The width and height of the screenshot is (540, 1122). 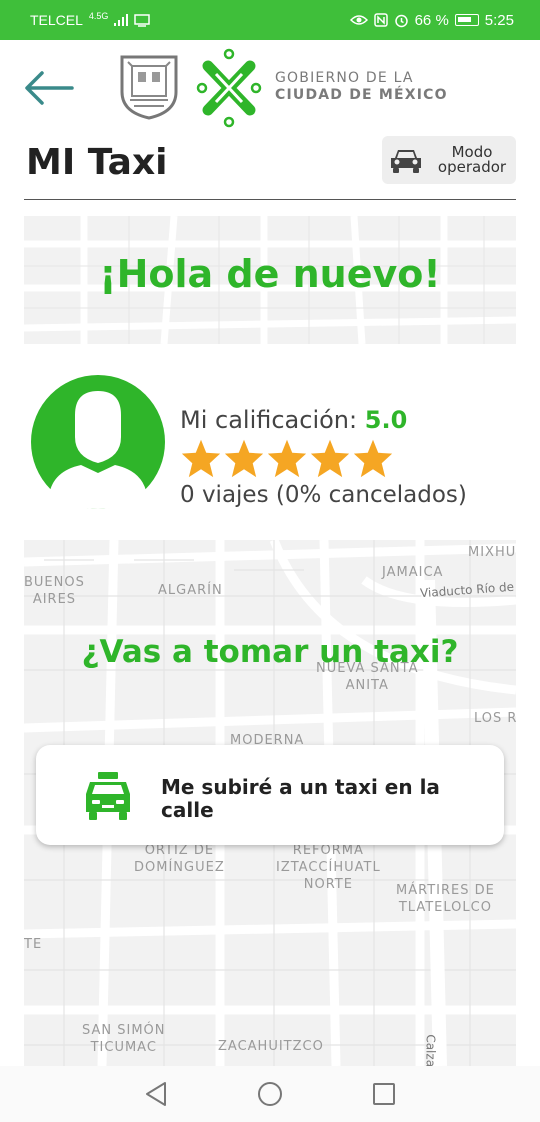 I want to click on map-label-reforma-iztaccihuatl: REFORMA IZTACCÍHUATL NORTE, so click(x=328, y=867).